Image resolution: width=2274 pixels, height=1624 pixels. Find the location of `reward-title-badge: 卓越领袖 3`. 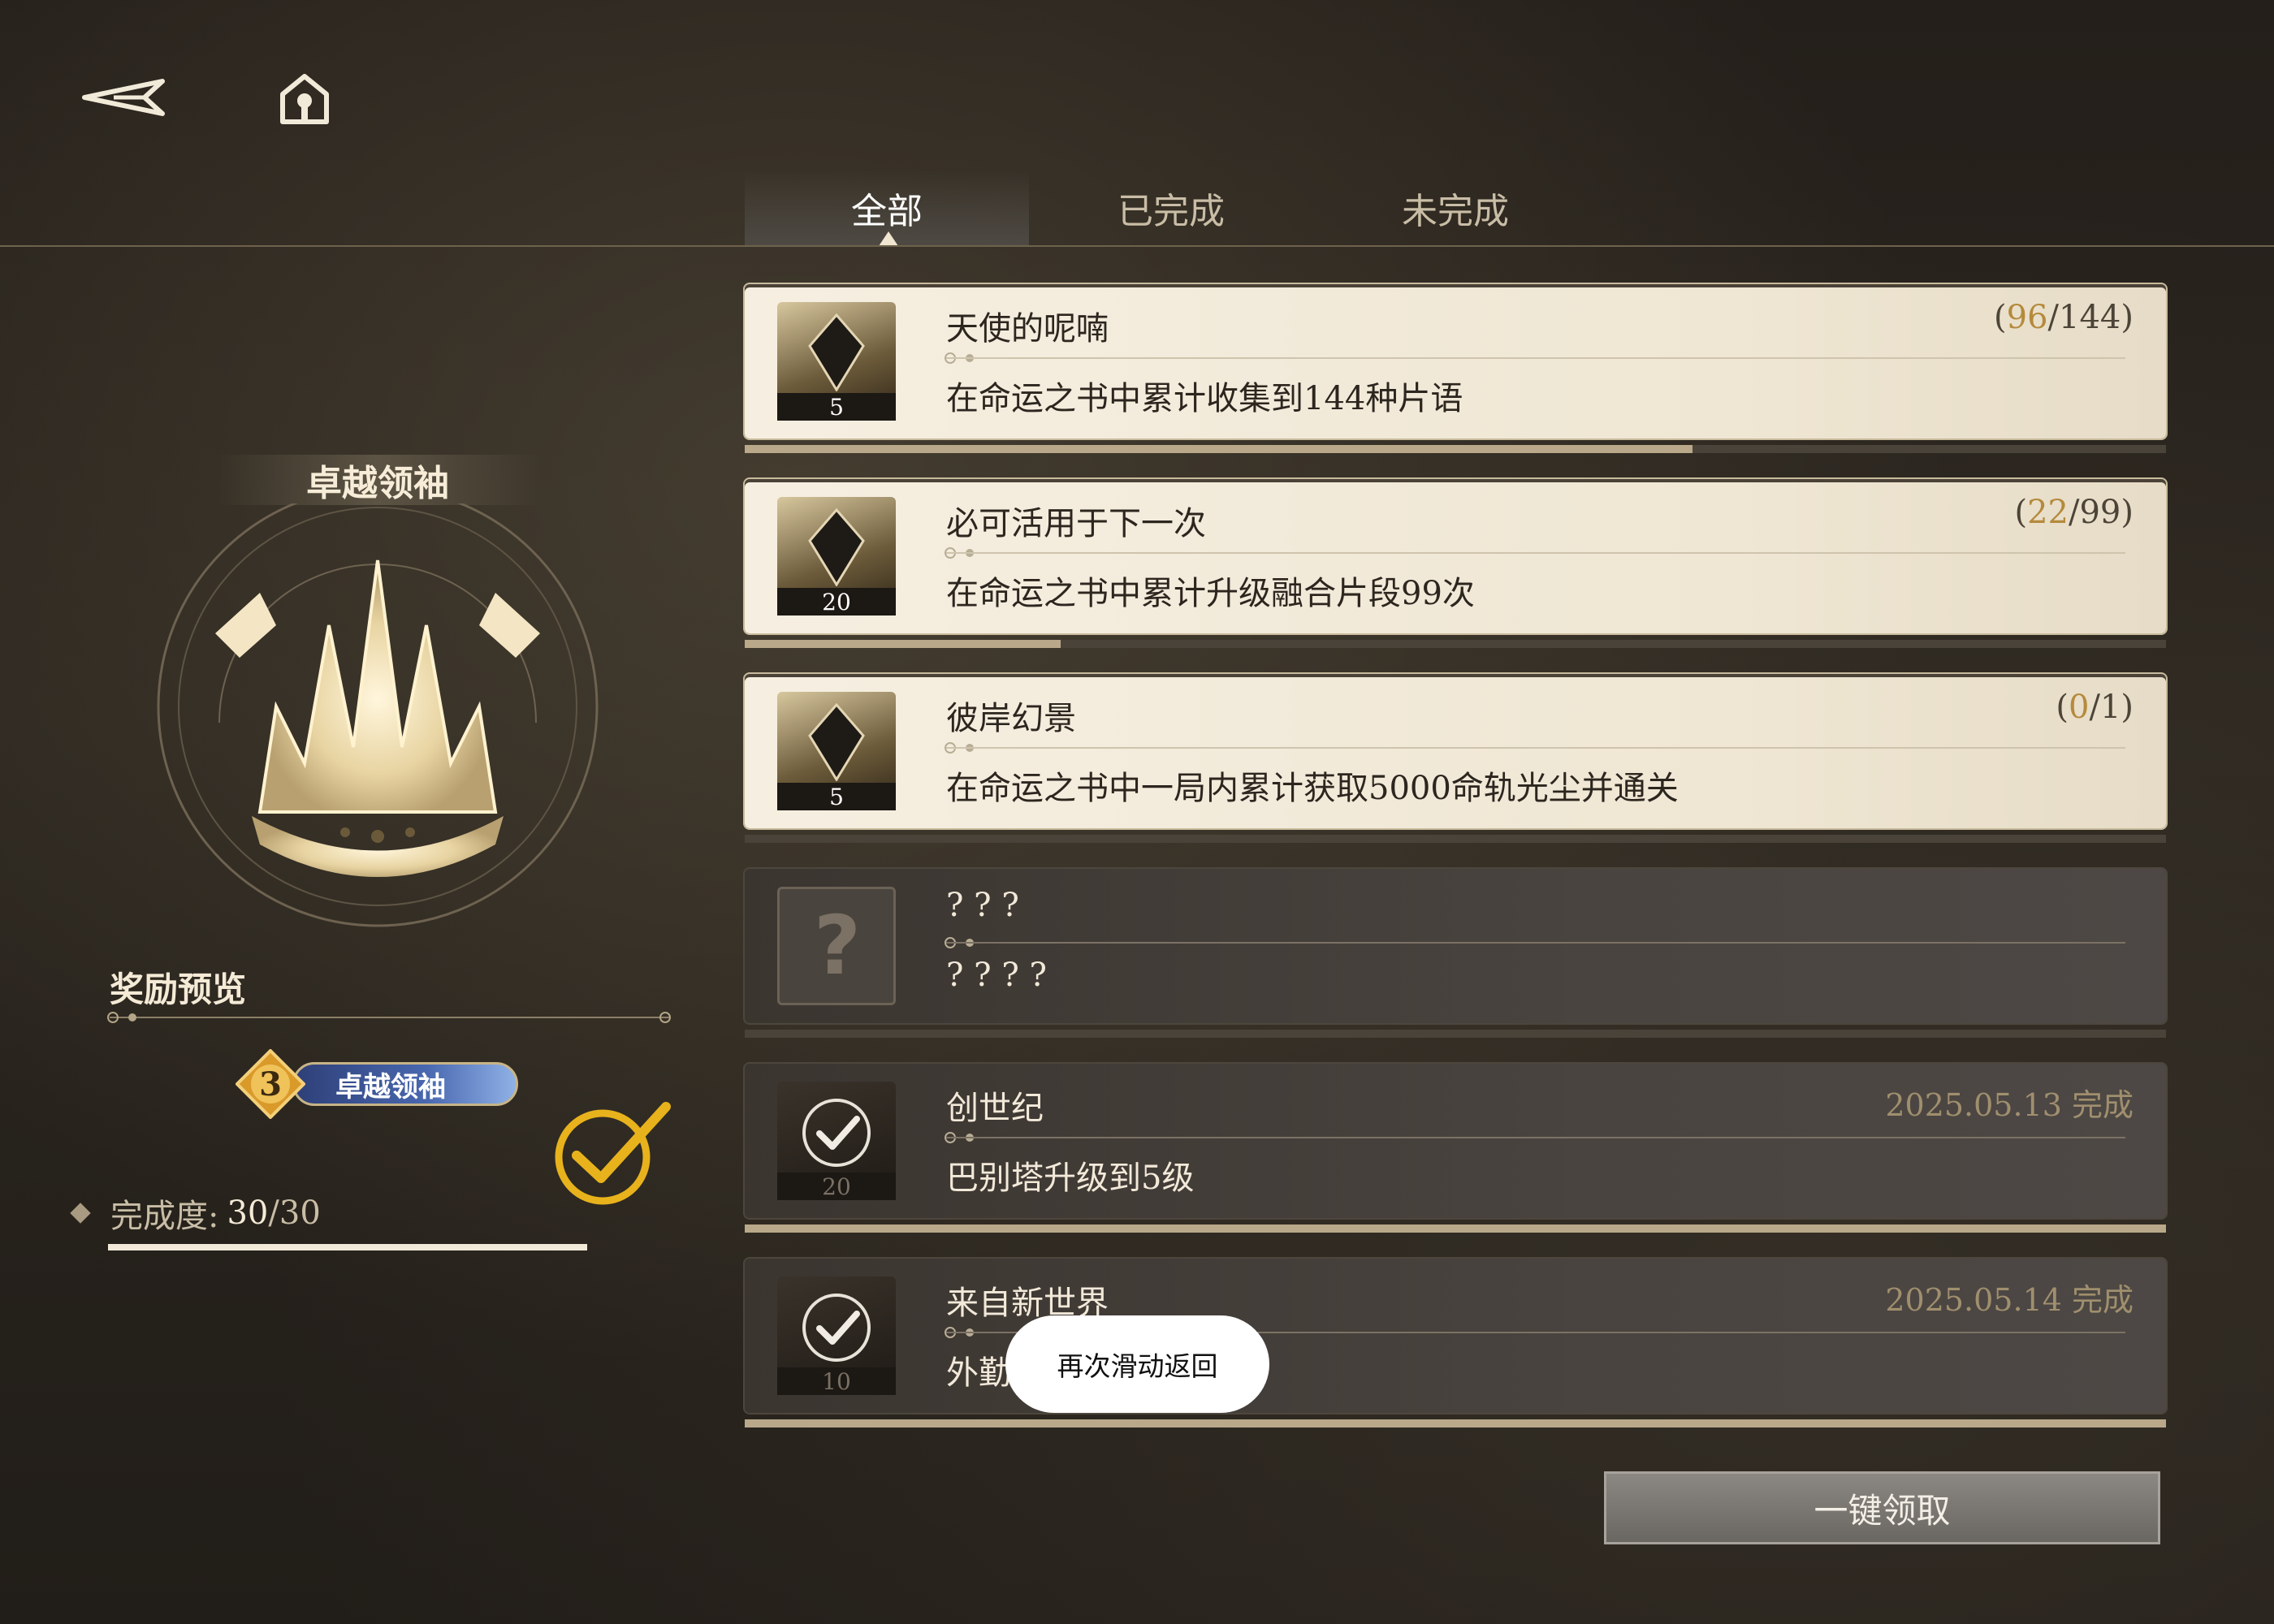

reward-title-badge: 卓越领袖 3 is located at coordinates (378, 1084).